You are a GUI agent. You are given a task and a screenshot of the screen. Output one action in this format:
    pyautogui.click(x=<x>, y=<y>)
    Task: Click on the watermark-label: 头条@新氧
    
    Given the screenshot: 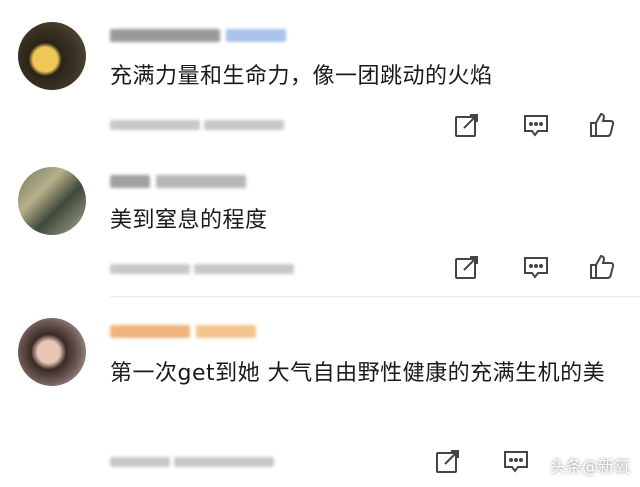 What is the action you would take?
    pyautogui.click(x=589, y=466)
    